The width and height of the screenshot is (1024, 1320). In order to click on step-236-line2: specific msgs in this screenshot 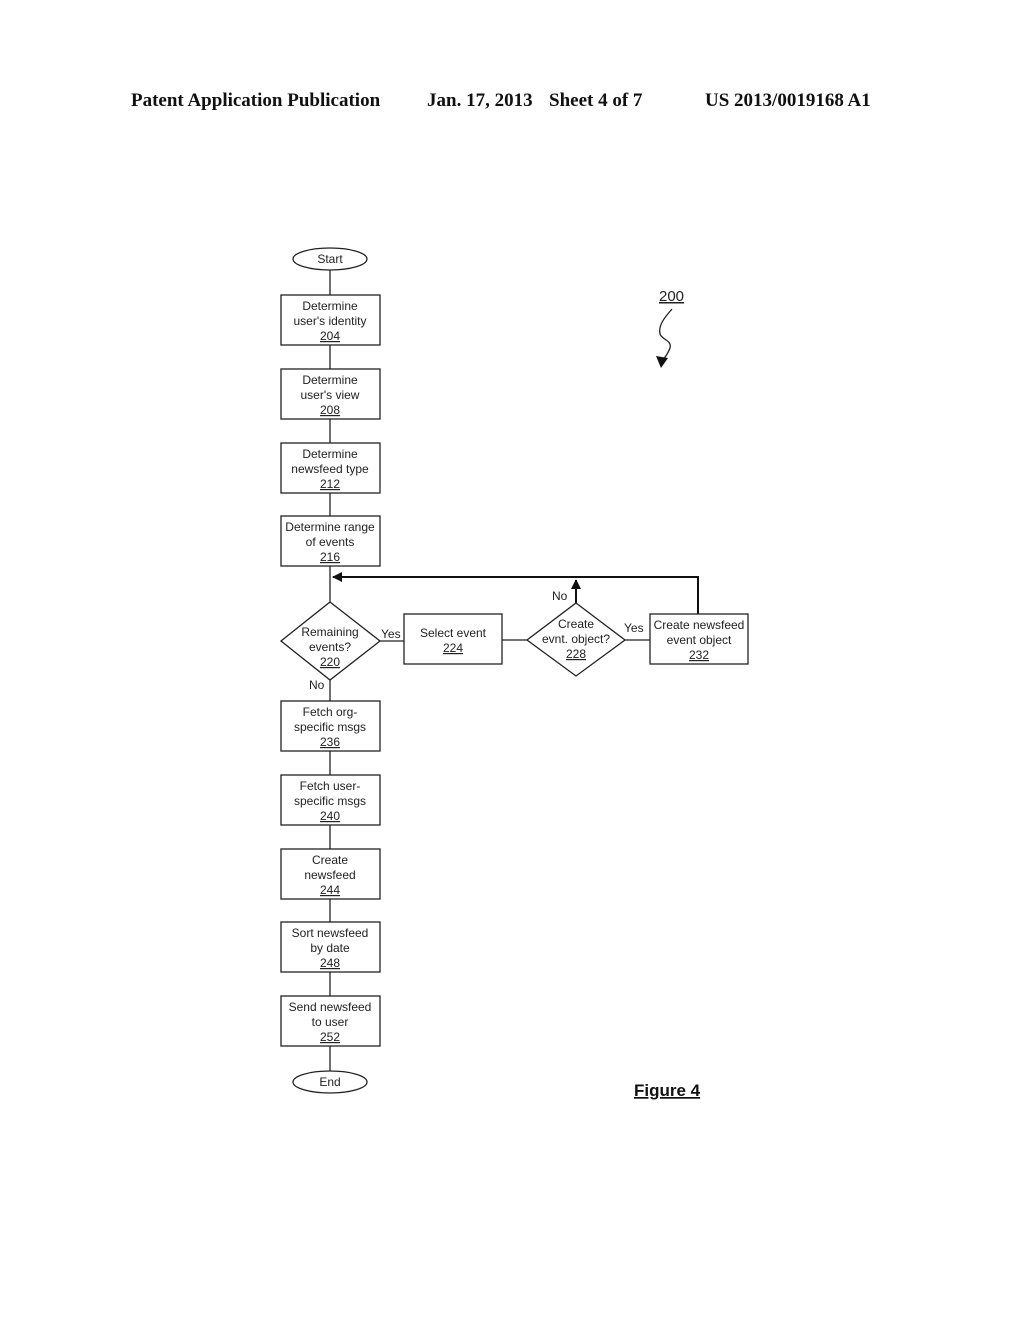, I will do `click(330, 727)`.